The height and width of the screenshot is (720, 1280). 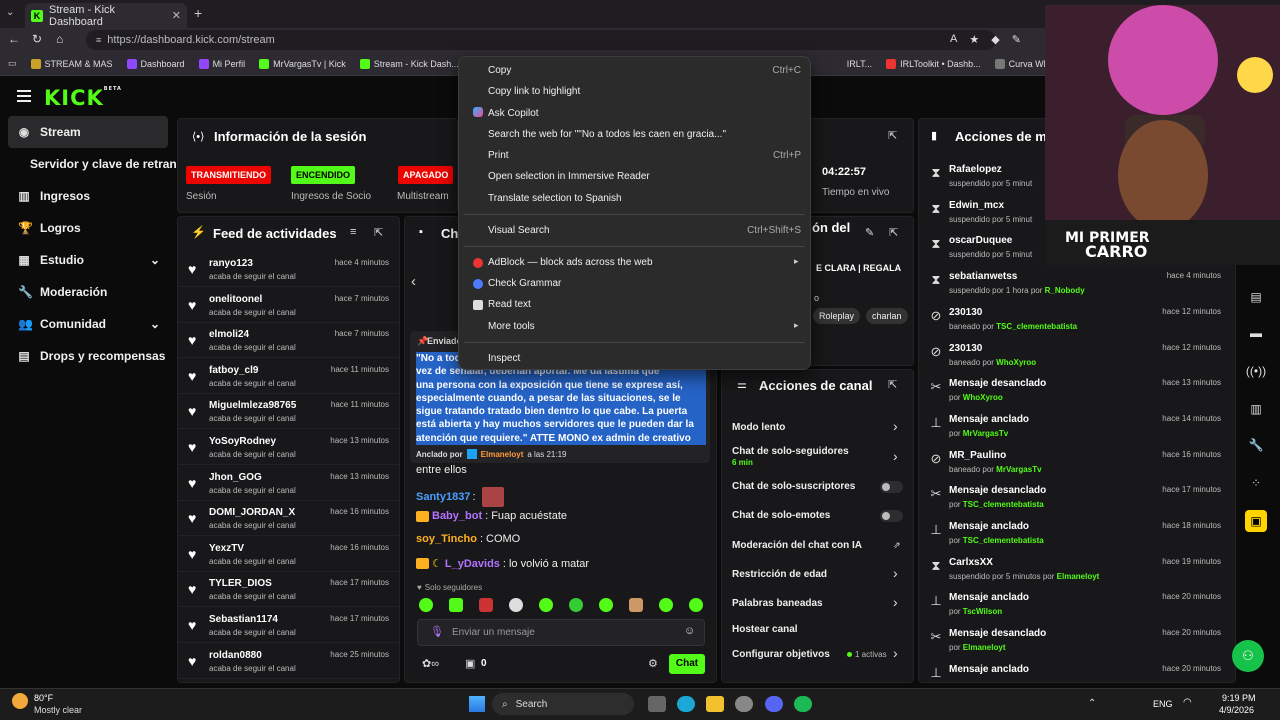 I want to click on mod-action-target: Rafaelopez, so click(x=975, y=169).